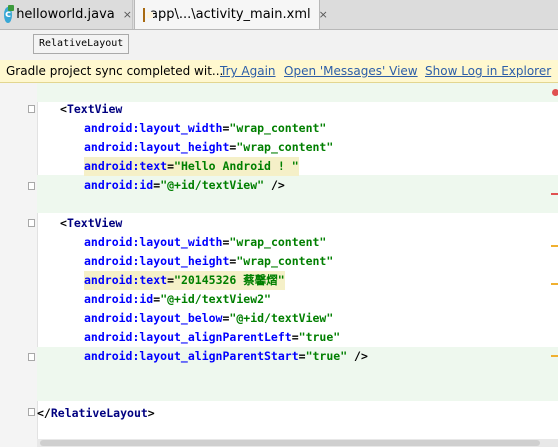 The height and width of the screenshot is (447, 558). I want to click on tab-helloworld-java: c helloworld.java ×, so click(66, 14).